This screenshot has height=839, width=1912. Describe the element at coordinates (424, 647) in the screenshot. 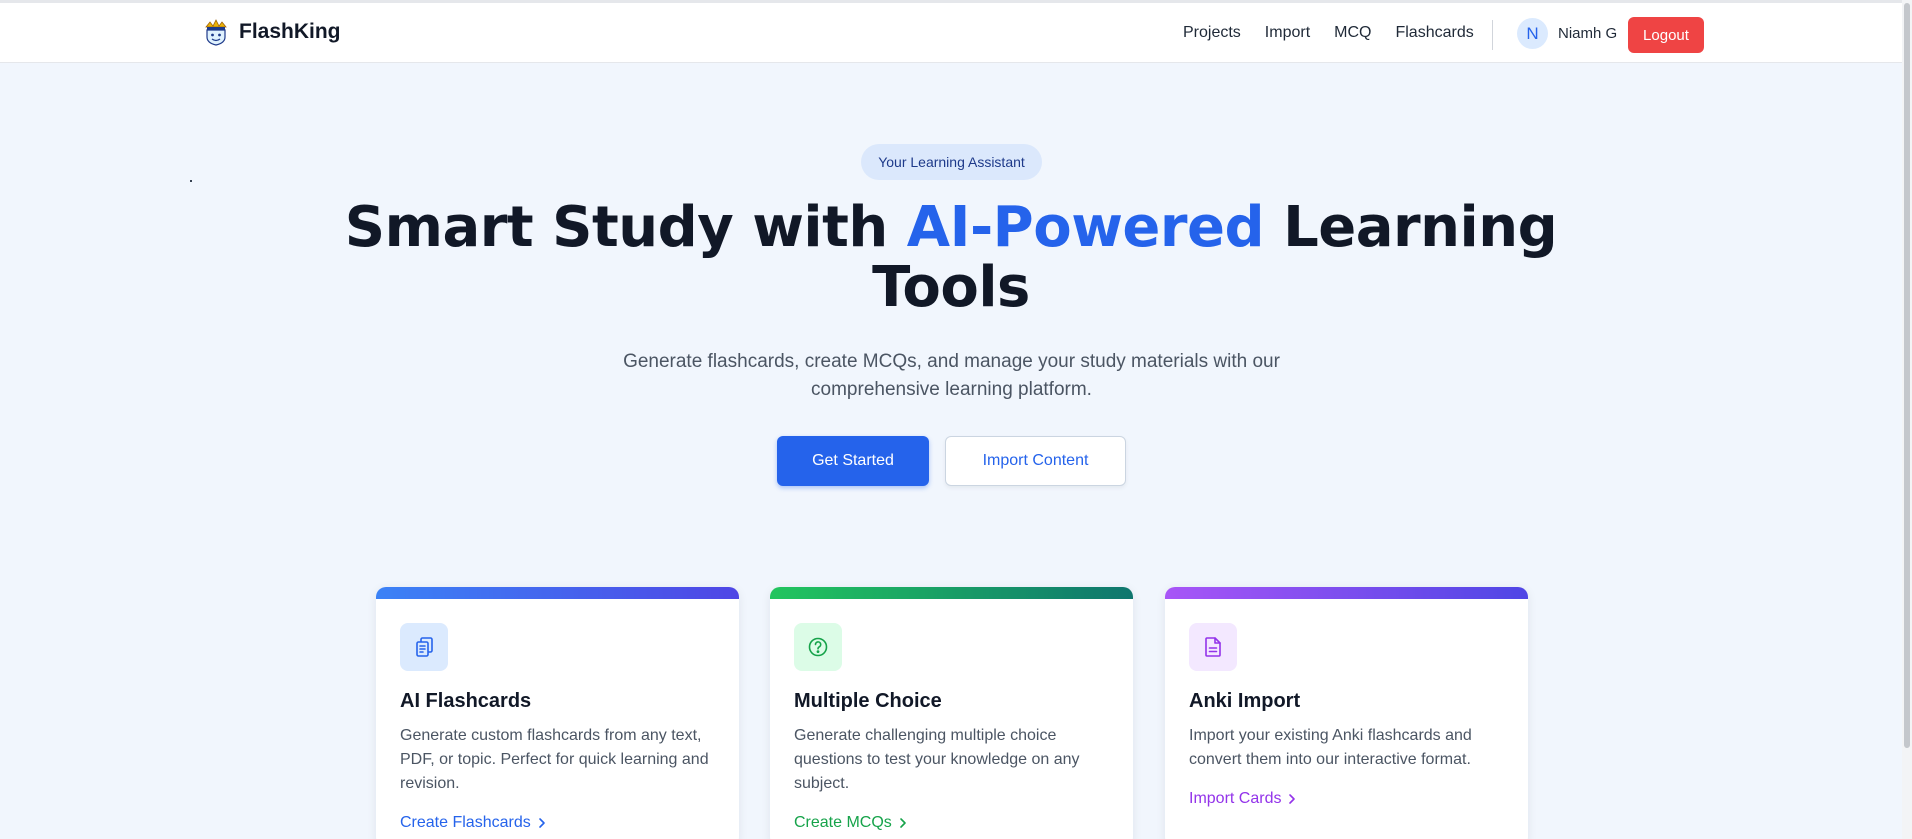

I see `flashcards-icon` at that location.